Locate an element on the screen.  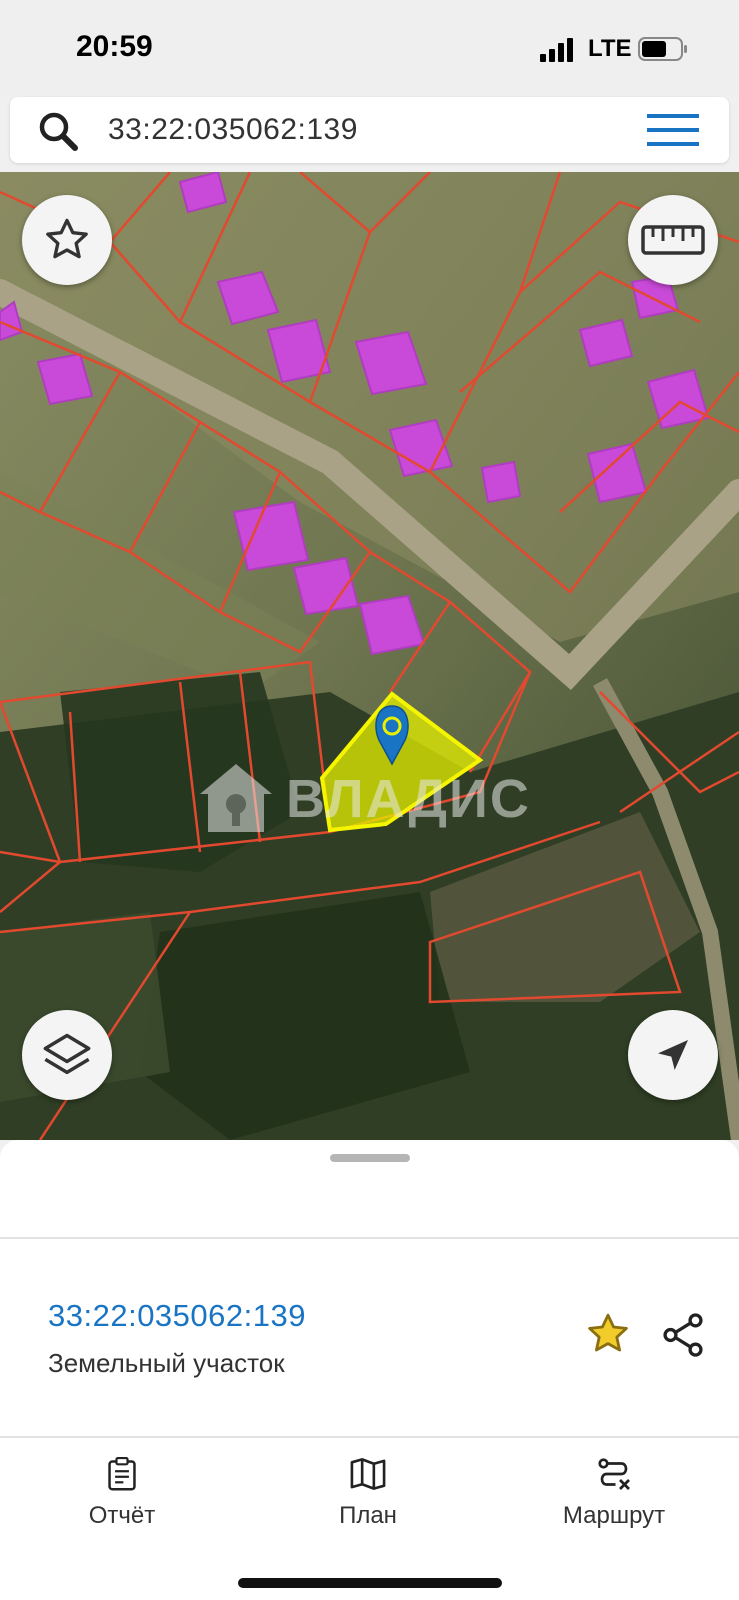
star-icon is located at coordinates (608, 1334).